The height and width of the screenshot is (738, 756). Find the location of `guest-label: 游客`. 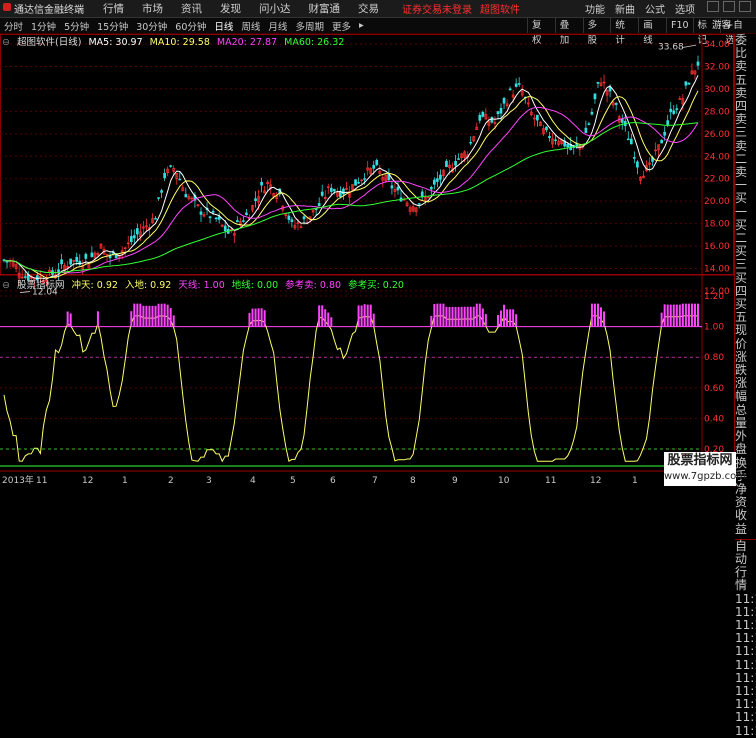

guest-label: 游客 is located at coordinates (721, 25).